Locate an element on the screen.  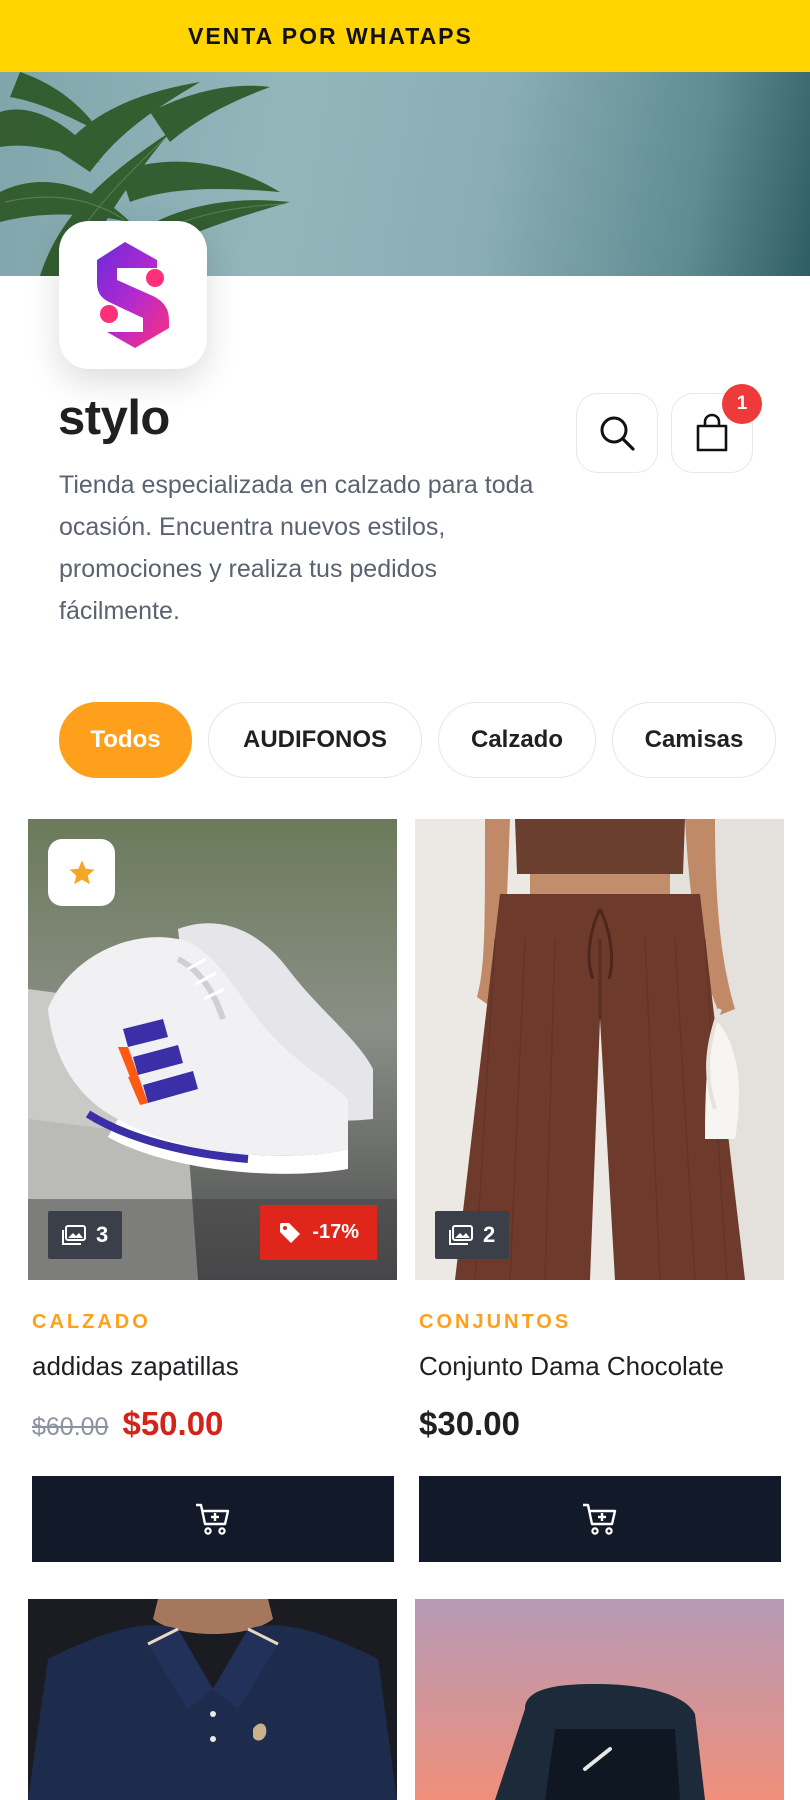
discount-text: -17% is located at coordinates (335, 1232).